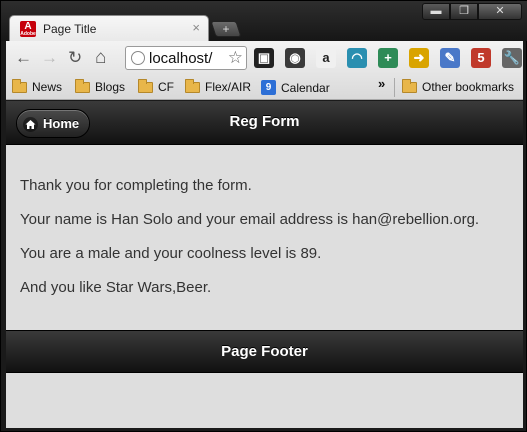  I want to click on bookmark-calendar: 9 Calendar, so click(295, 87).